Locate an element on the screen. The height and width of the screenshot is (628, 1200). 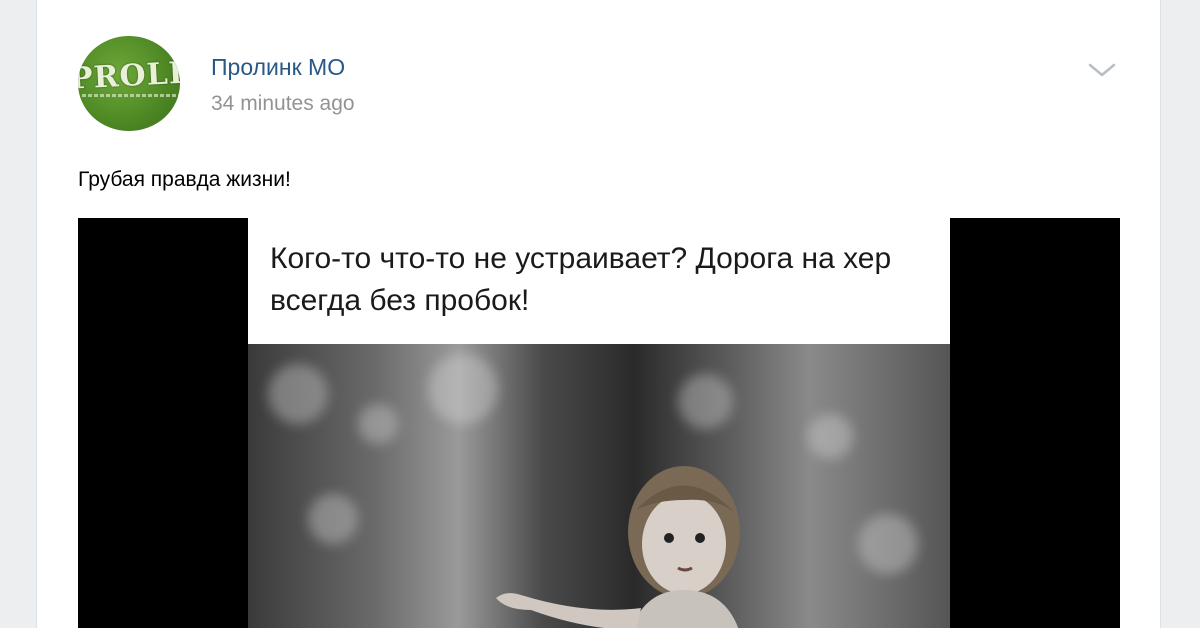
avatar-logo-subtext is located at coordinates (131, 95).